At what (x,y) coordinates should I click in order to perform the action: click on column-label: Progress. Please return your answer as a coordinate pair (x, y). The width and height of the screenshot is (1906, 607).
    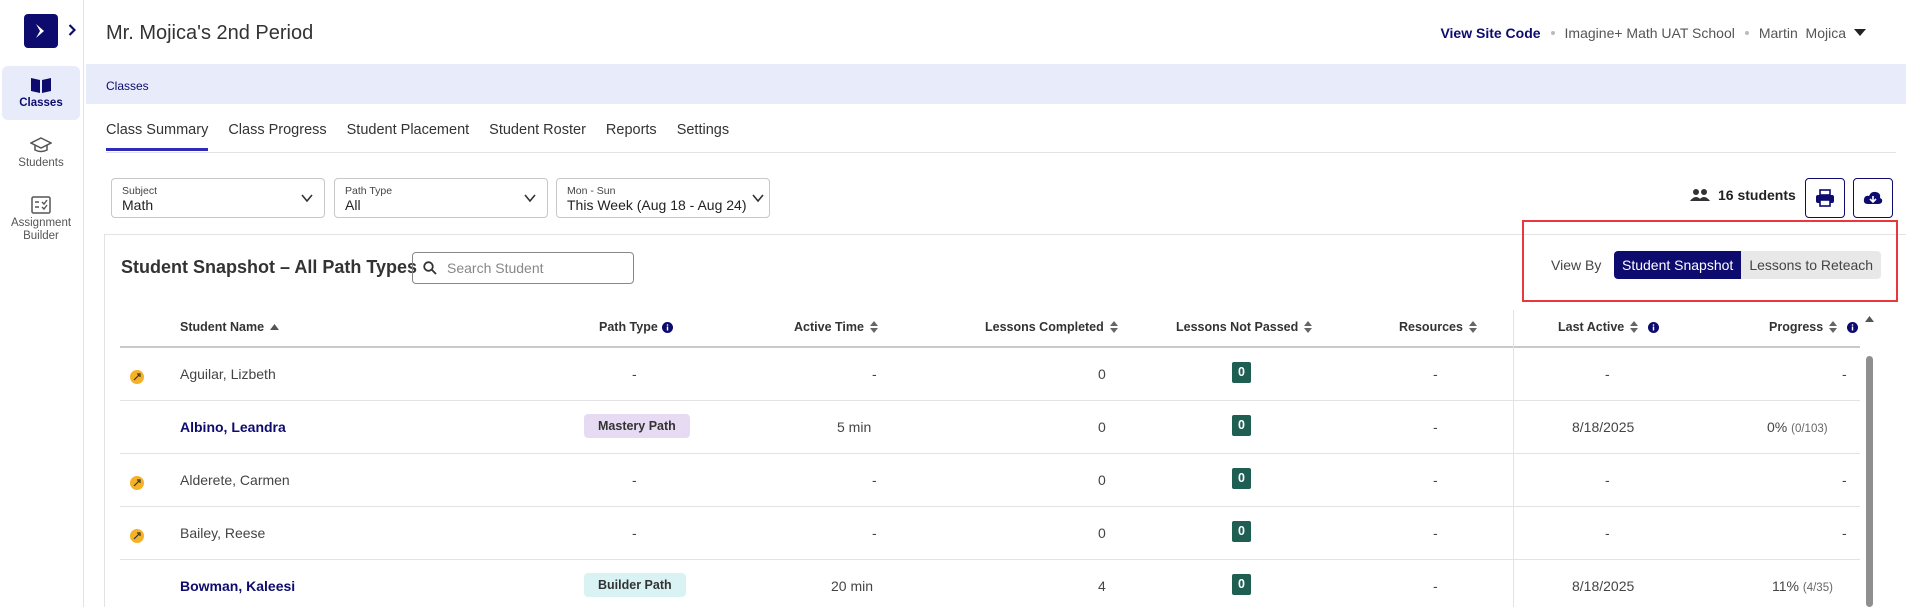
    Looking at the image, I should click on (1796, 327).